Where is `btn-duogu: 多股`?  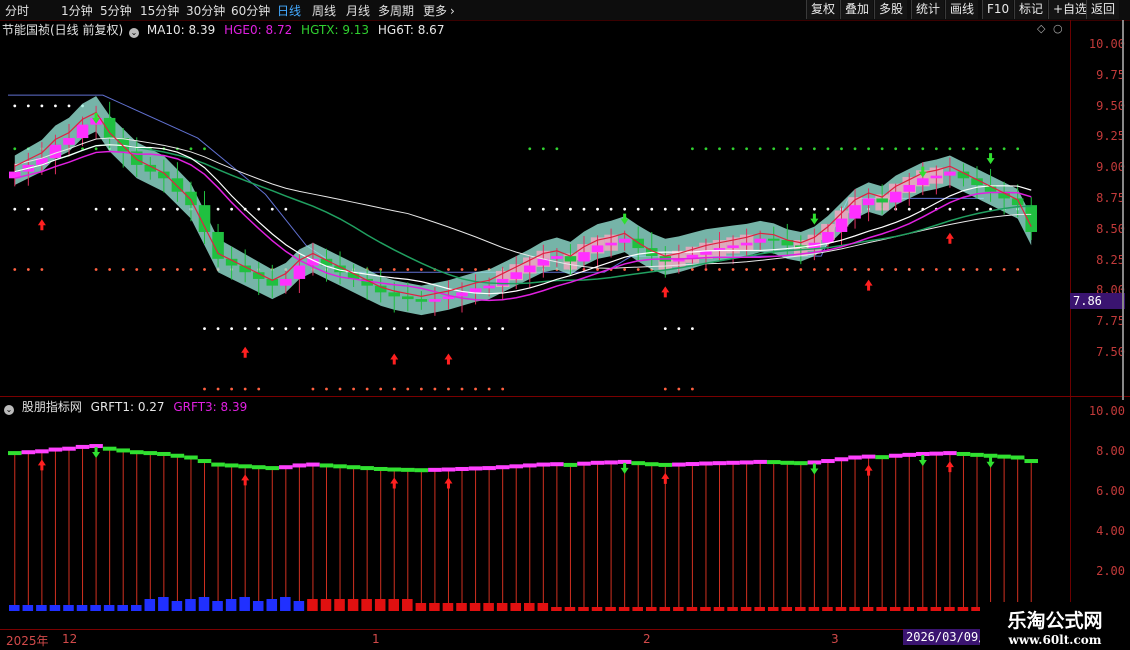 btn-duogu: 多股 is located at coordinates (891, 9).